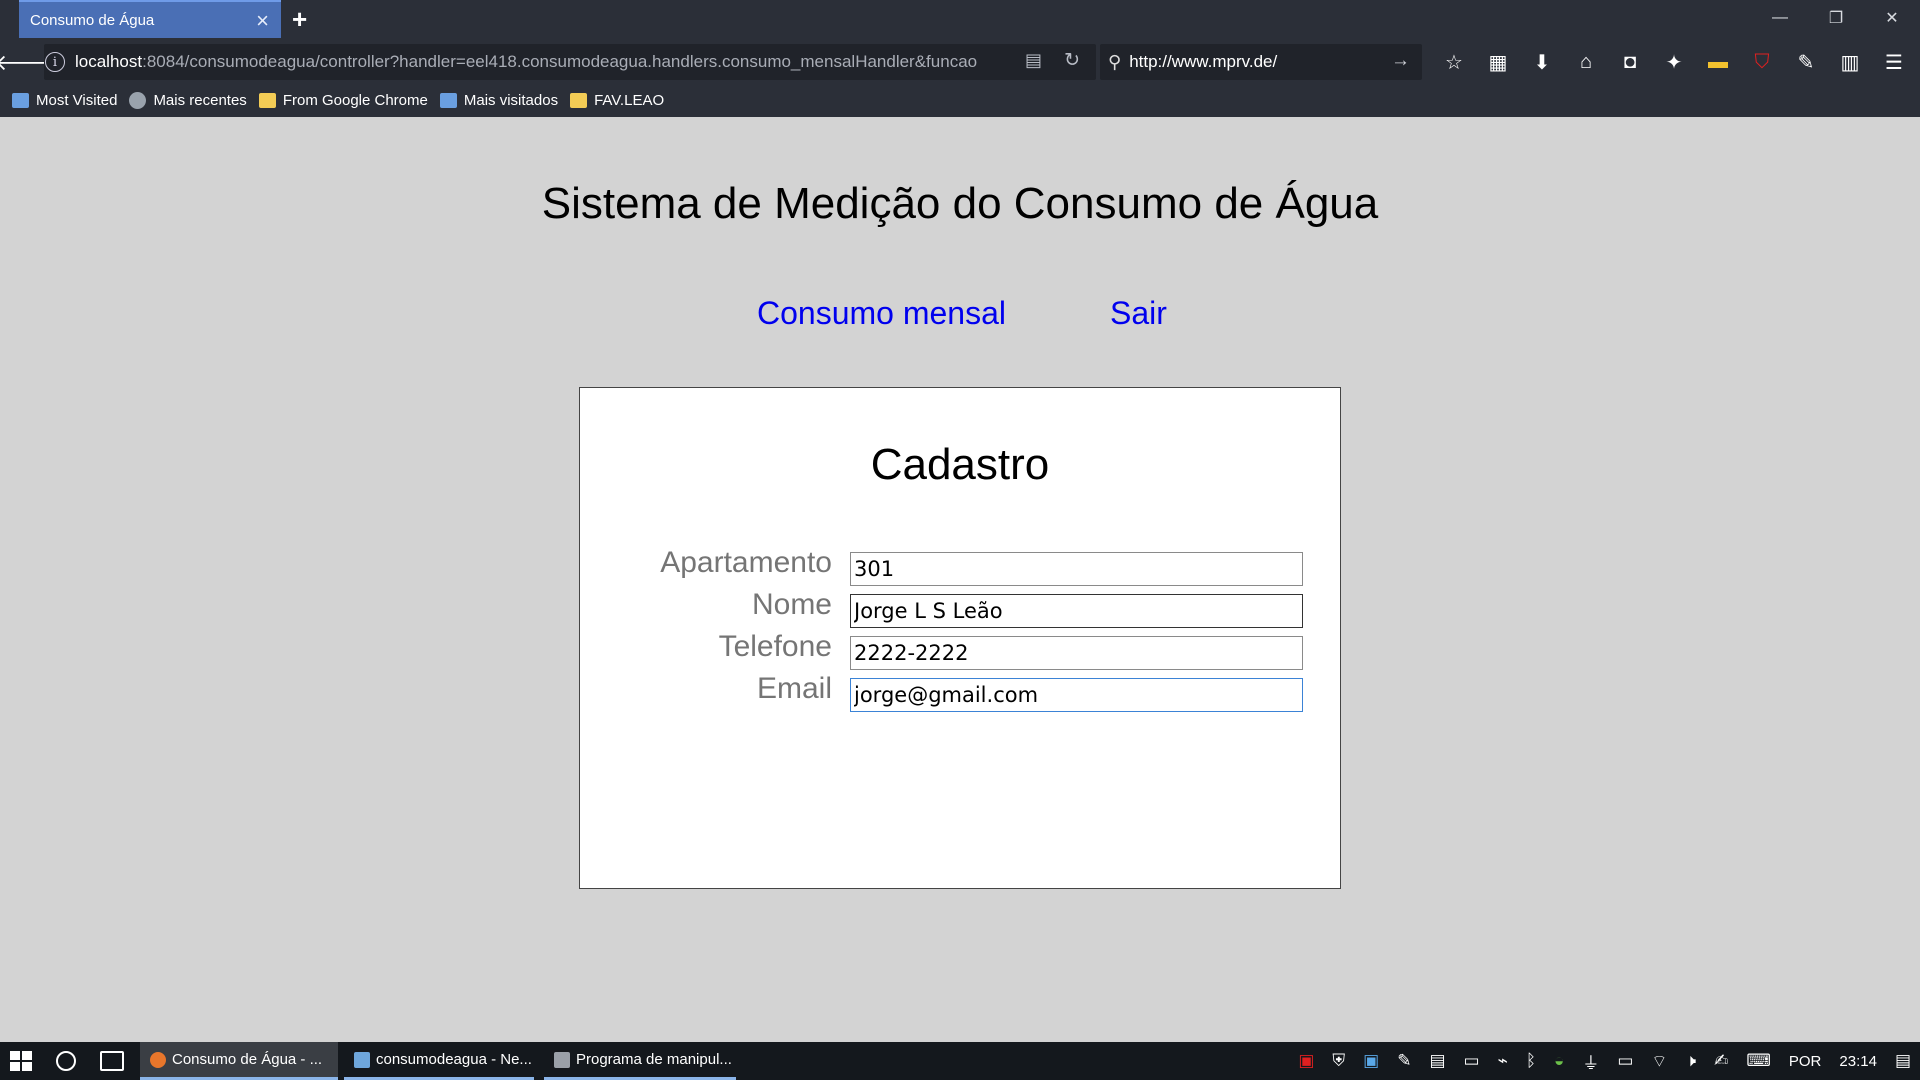  What do you see at coordinates (1542, 62) in the screenshot?
I see `download-icon: ⬇` at bounding box center [1542, 62].